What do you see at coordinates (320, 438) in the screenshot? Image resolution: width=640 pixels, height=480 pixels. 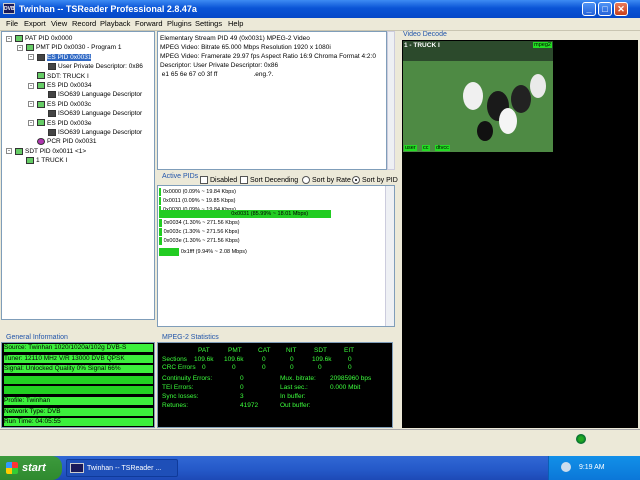 I see `status-bar` at bounding box center [320, 438].